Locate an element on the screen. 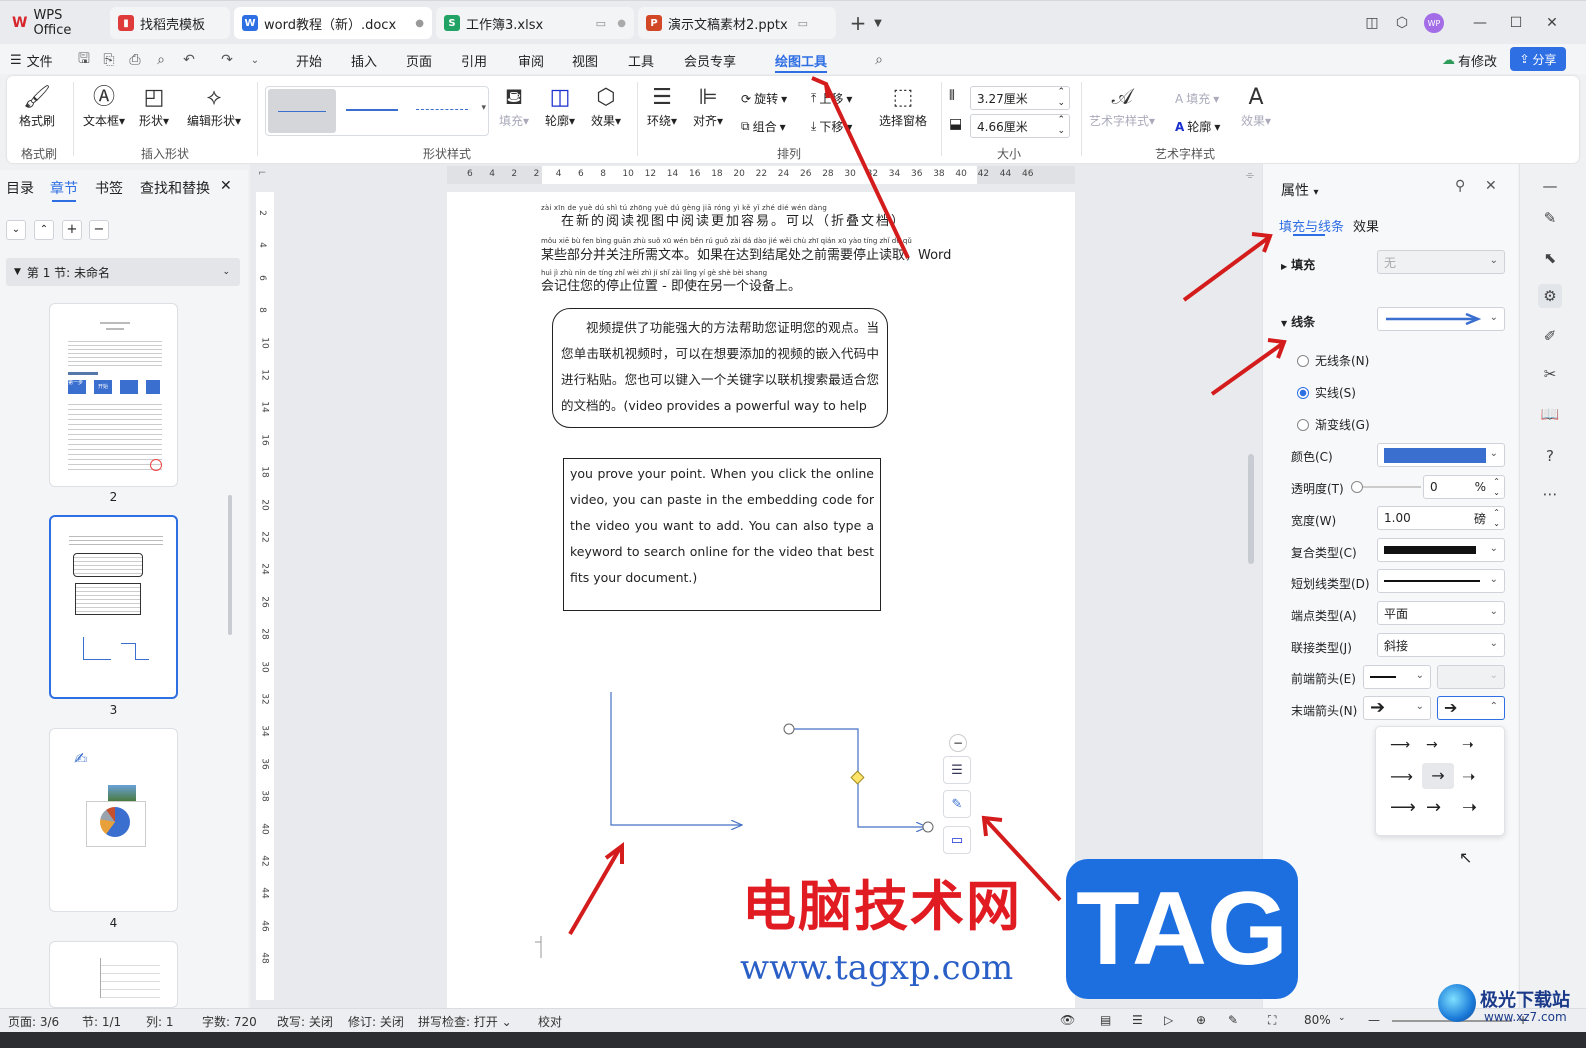 Image resolution: width=1586 pixels, height=1048 pixels. maximize-icon: ☐ is located at coordinates (1516, 23).